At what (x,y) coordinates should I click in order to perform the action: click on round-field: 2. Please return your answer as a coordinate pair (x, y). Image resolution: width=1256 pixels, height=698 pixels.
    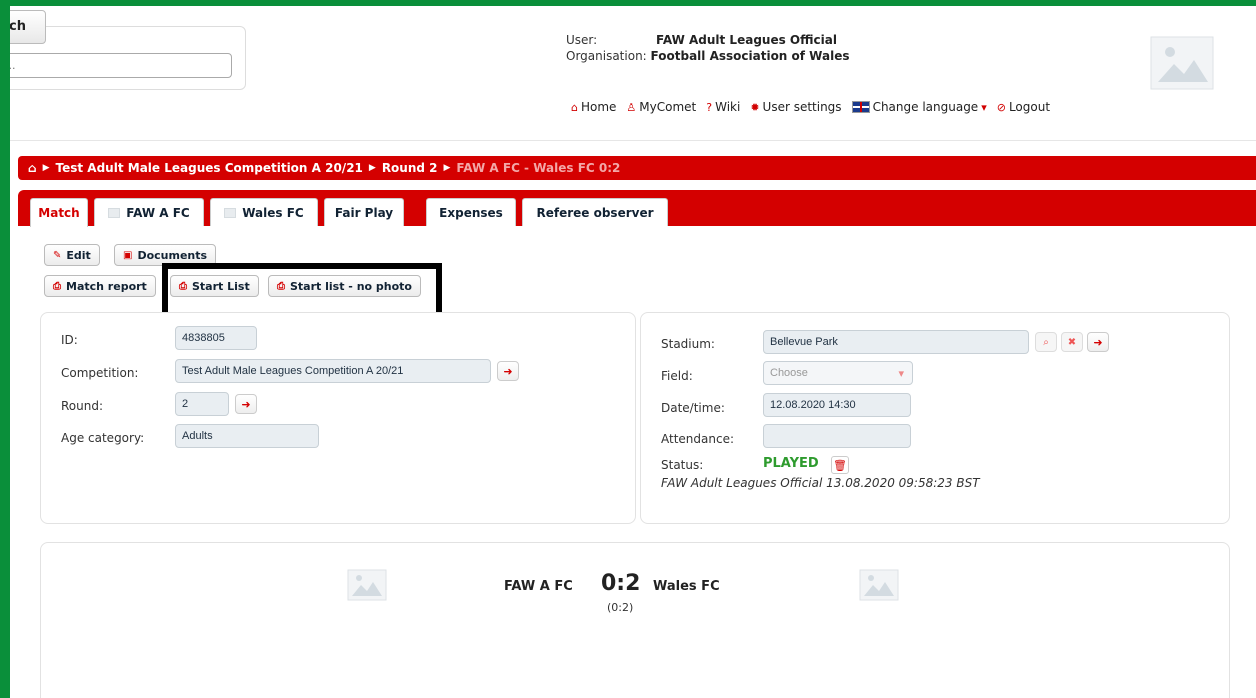
    Looking at the image, I should click on (202, 404).